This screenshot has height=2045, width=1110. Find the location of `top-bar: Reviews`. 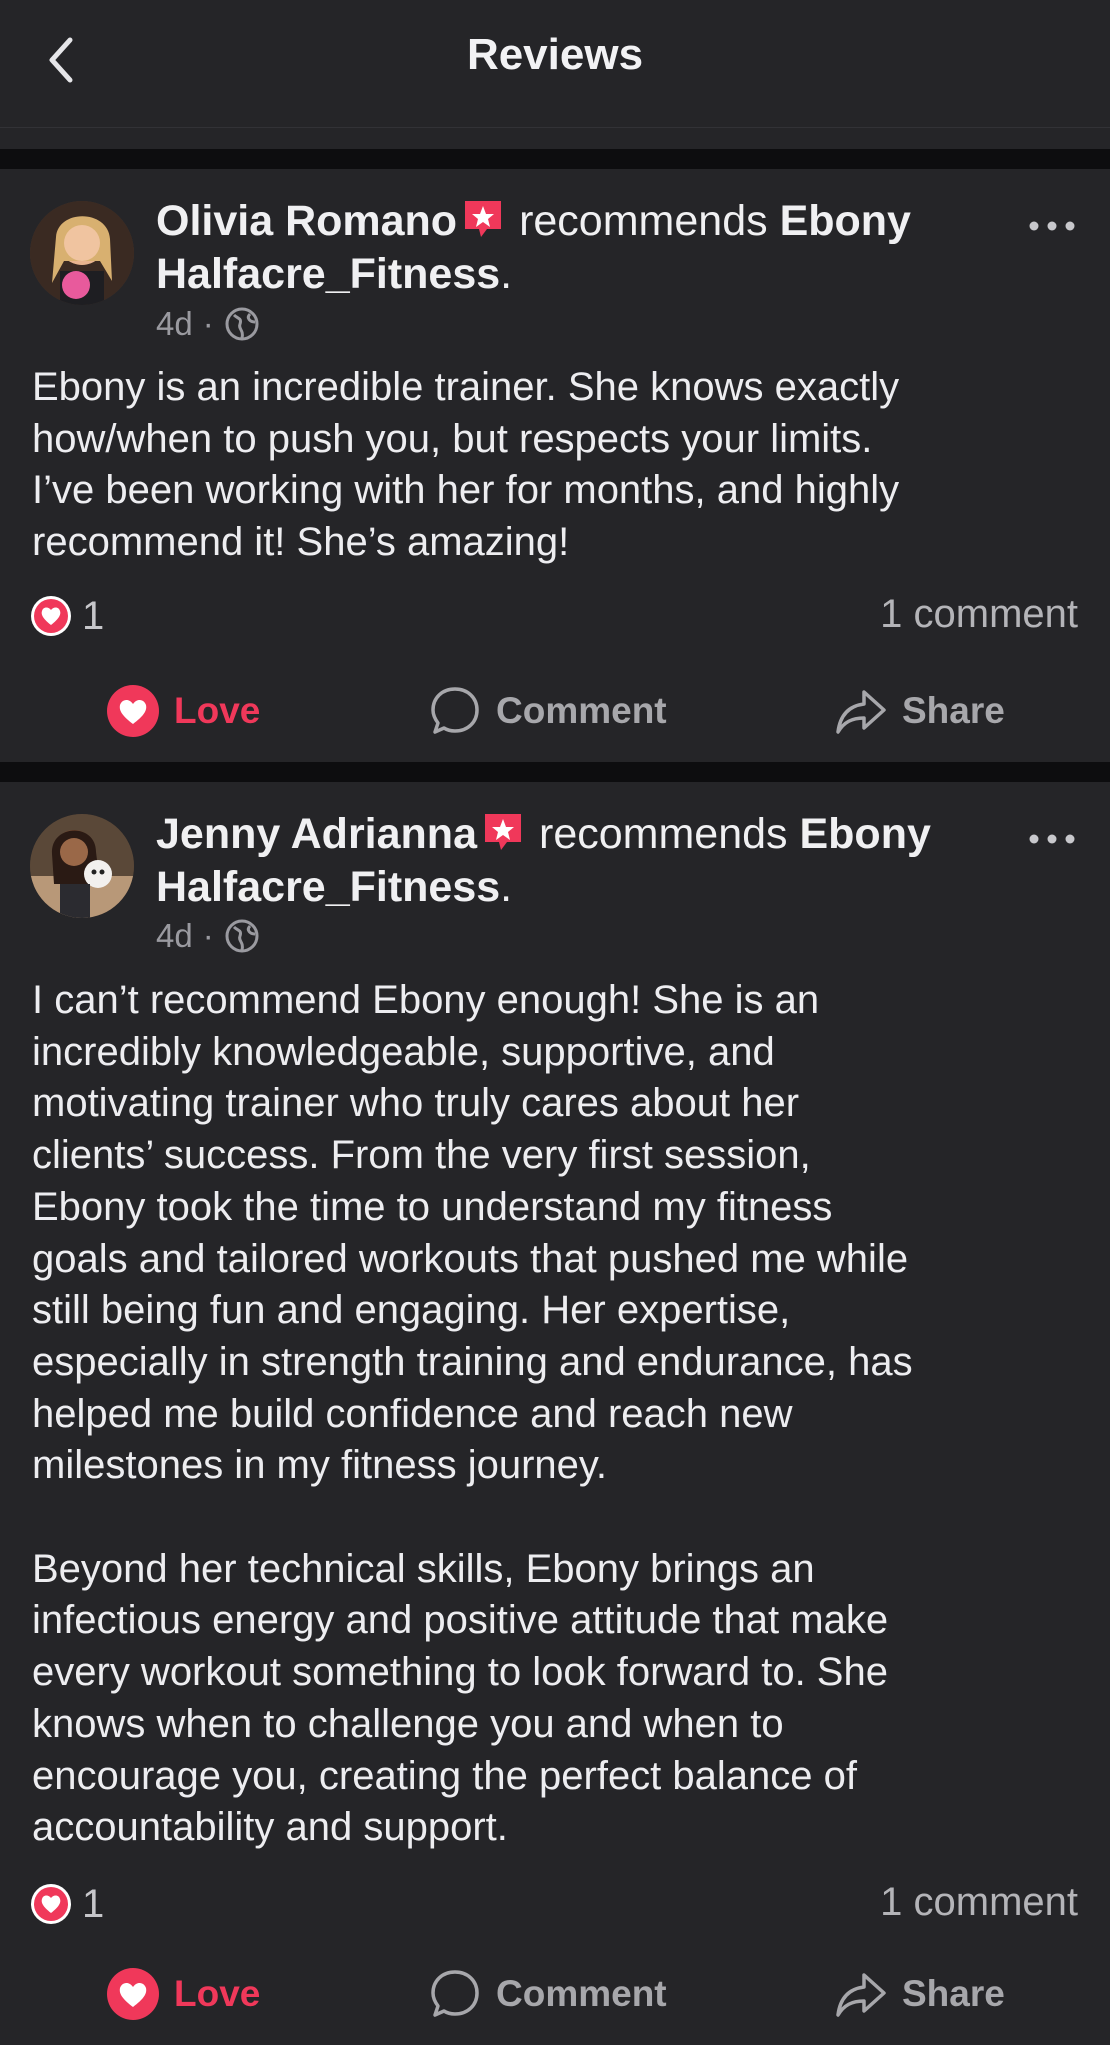

top-bar: Reviews is located at coordinates (555, 64).